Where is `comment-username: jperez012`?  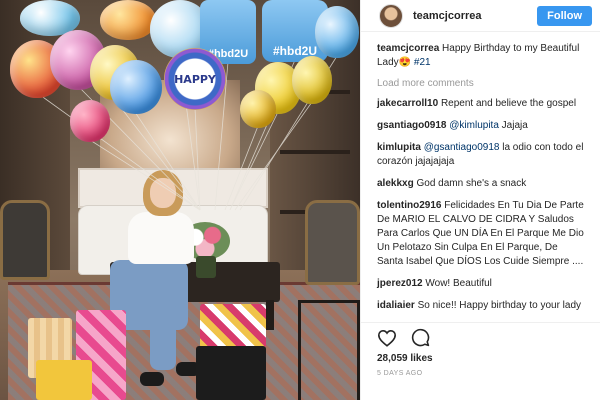
comment-username: jperez012 is located at coordinates (400, 283).